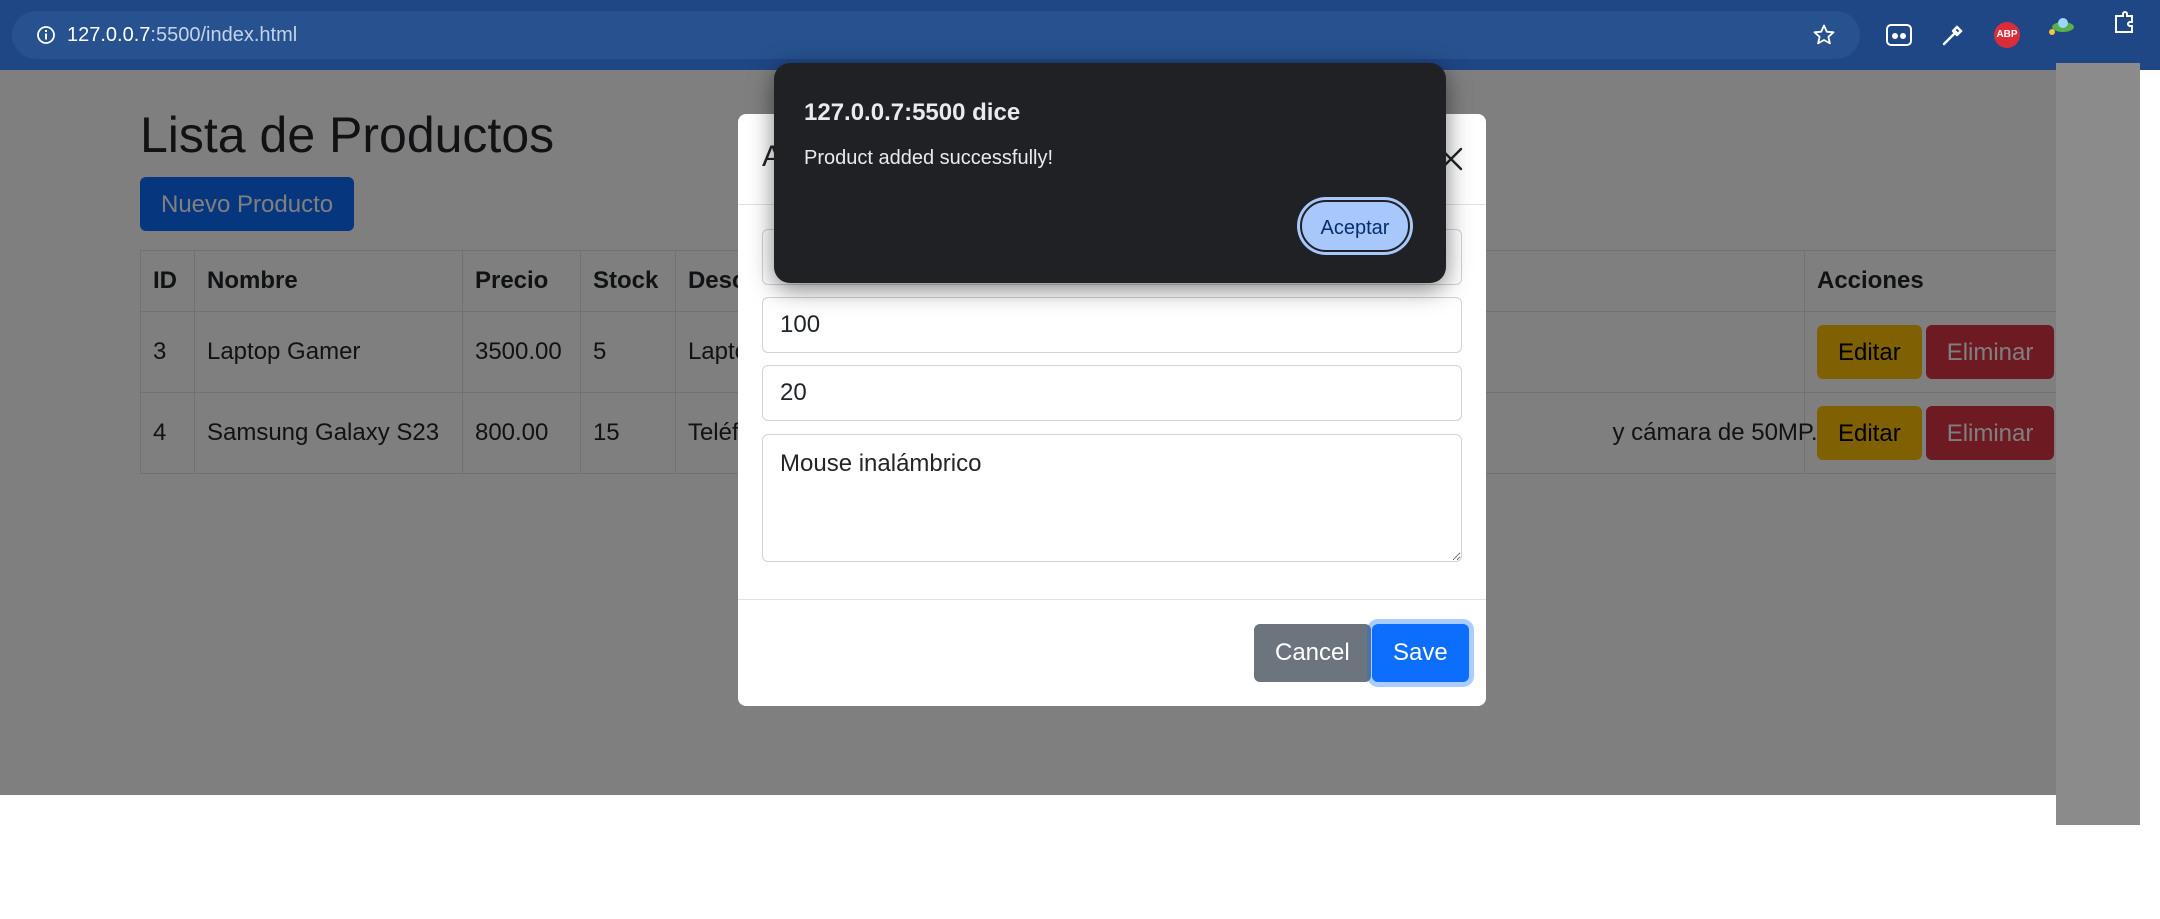 Image resolution: width=2160 pixels, height=919 pixels. I want to click on eyedropper-icon, so click(1953, 35).